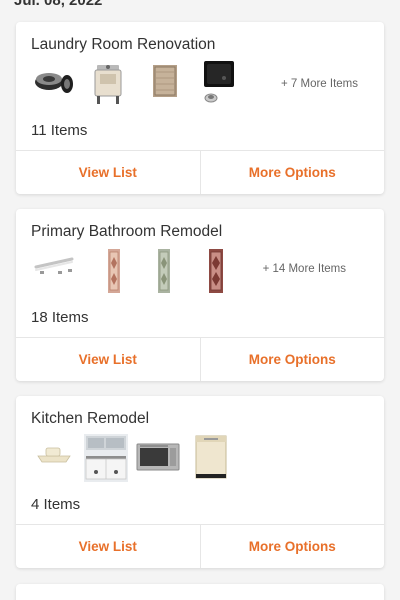 The image size is (400, 600). What do you see at coordinates (123, 45) in the screenshot?
I see `list-title: Laundry Room Renovation` at bounding box center [123, 45].